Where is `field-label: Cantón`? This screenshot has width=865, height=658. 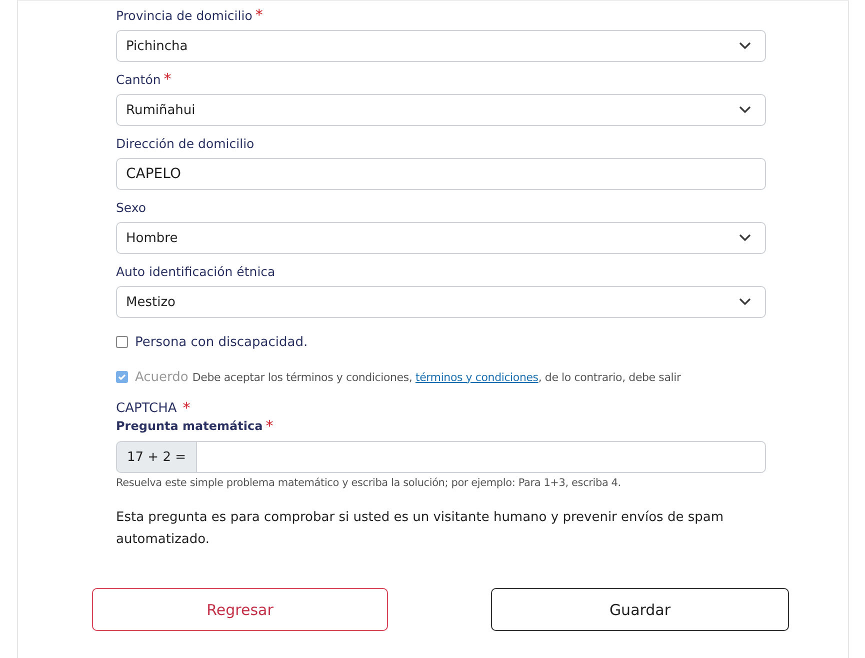 field-label: Cantón is located at coordinates (138, 79).